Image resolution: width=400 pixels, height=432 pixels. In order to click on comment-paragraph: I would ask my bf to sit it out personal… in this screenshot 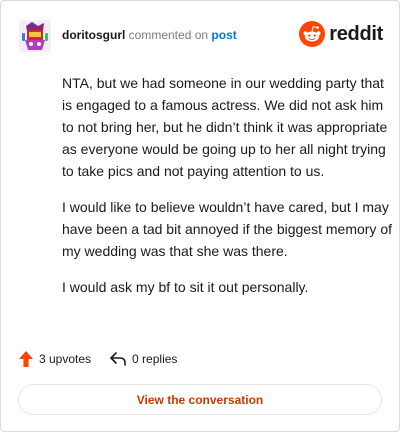, I will do `click(185, 287)`.